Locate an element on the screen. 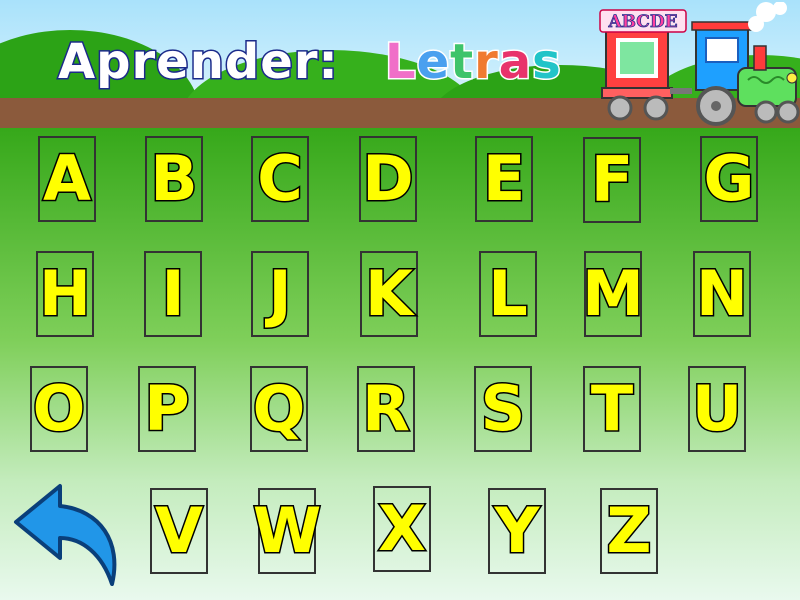 The image size is (800, 600). letter-tile-n: N is located at coordinates (722, 294).